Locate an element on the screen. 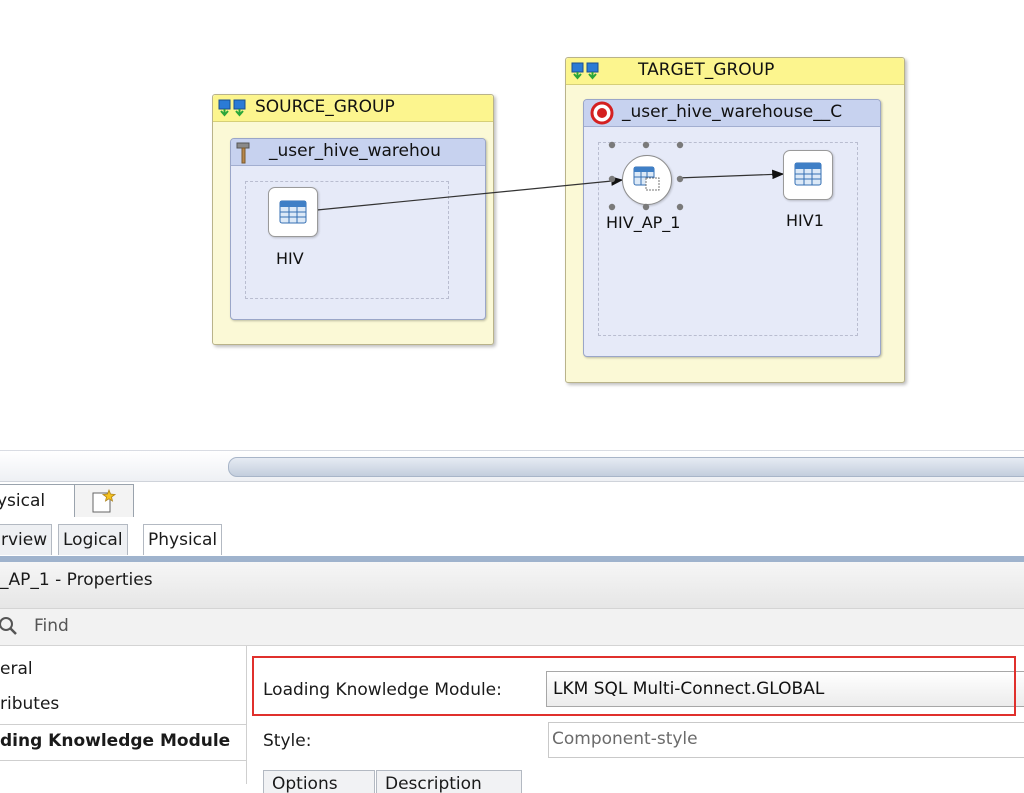 The image size is (1024, 793). tab-overview-label: rview is located at coordinates (24, 540).